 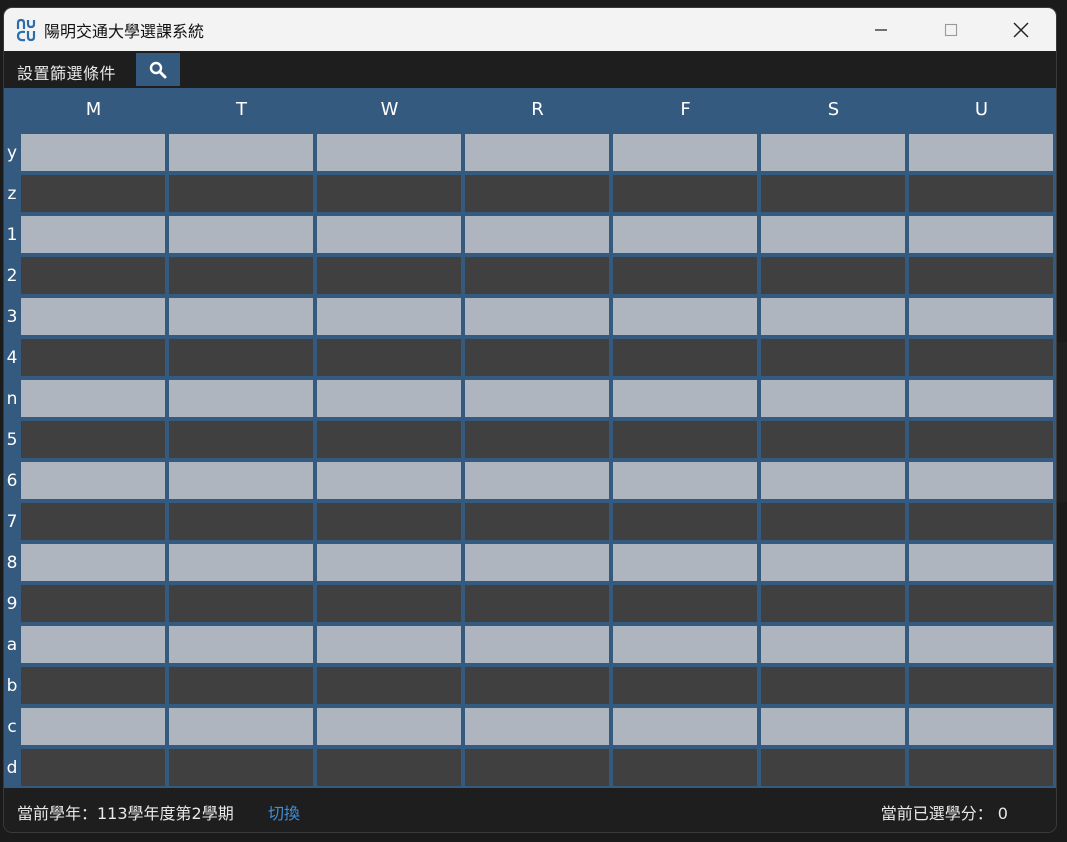 What do you see at coordinates (1021, 29) in the screenshot?
I see `close-button` at bounding box center [1021, 29].